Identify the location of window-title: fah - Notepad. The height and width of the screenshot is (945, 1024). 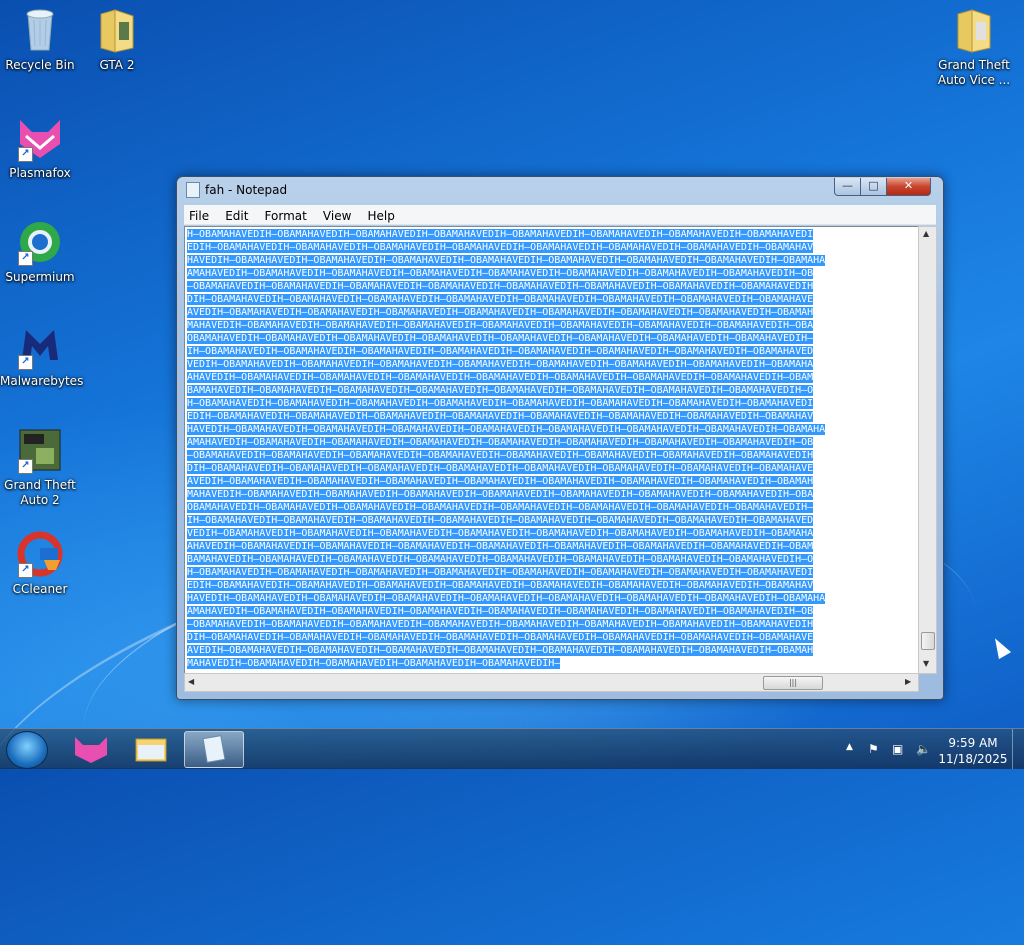
(246, 190).